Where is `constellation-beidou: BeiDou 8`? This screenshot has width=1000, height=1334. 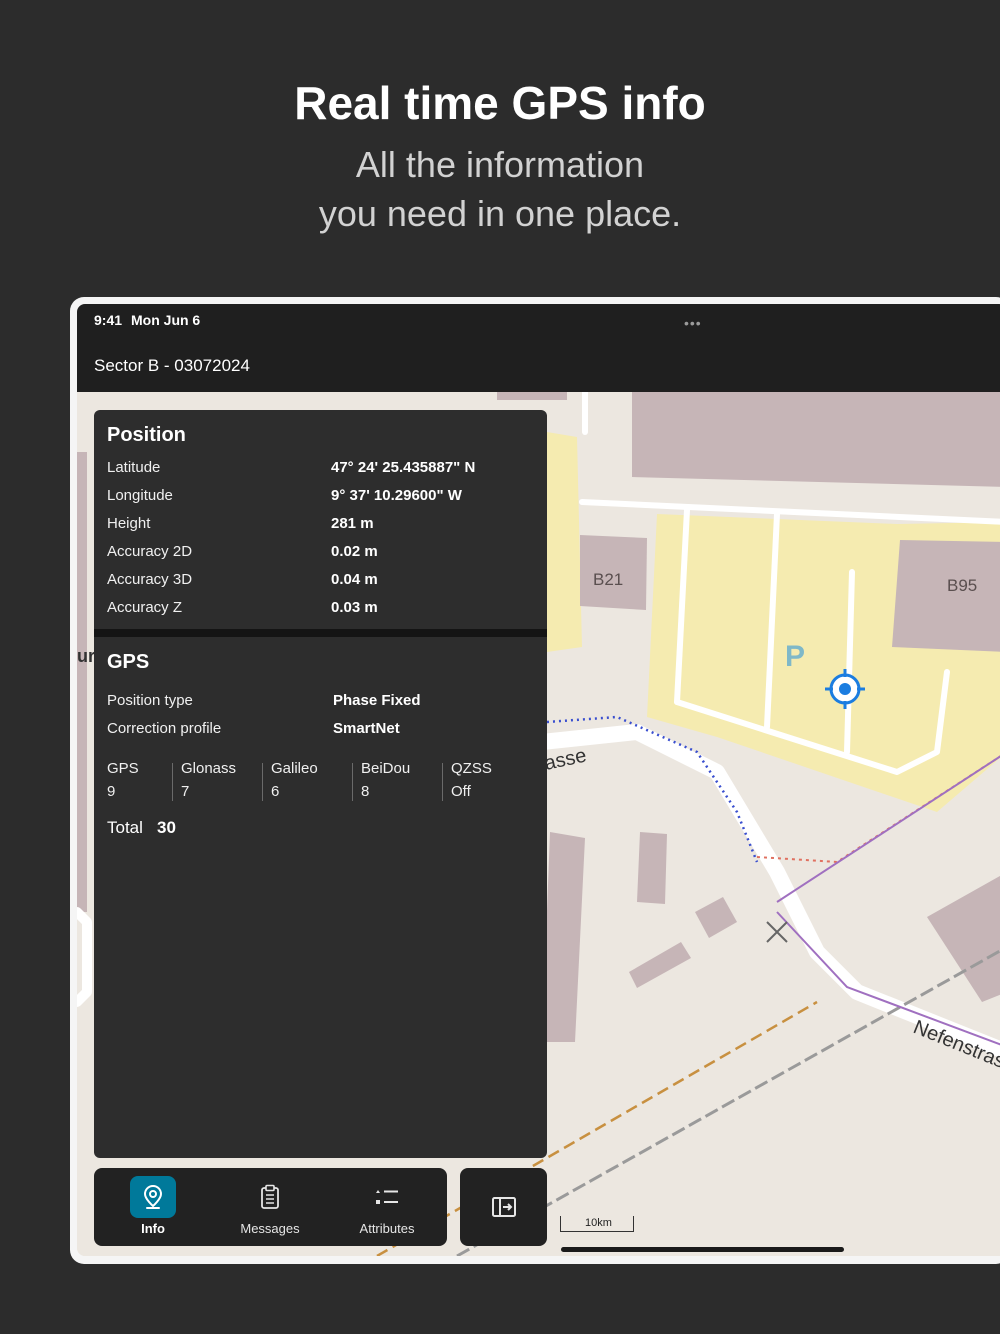
constellation-beidou: BeiDou 8 is located at coordinates (406, 780).